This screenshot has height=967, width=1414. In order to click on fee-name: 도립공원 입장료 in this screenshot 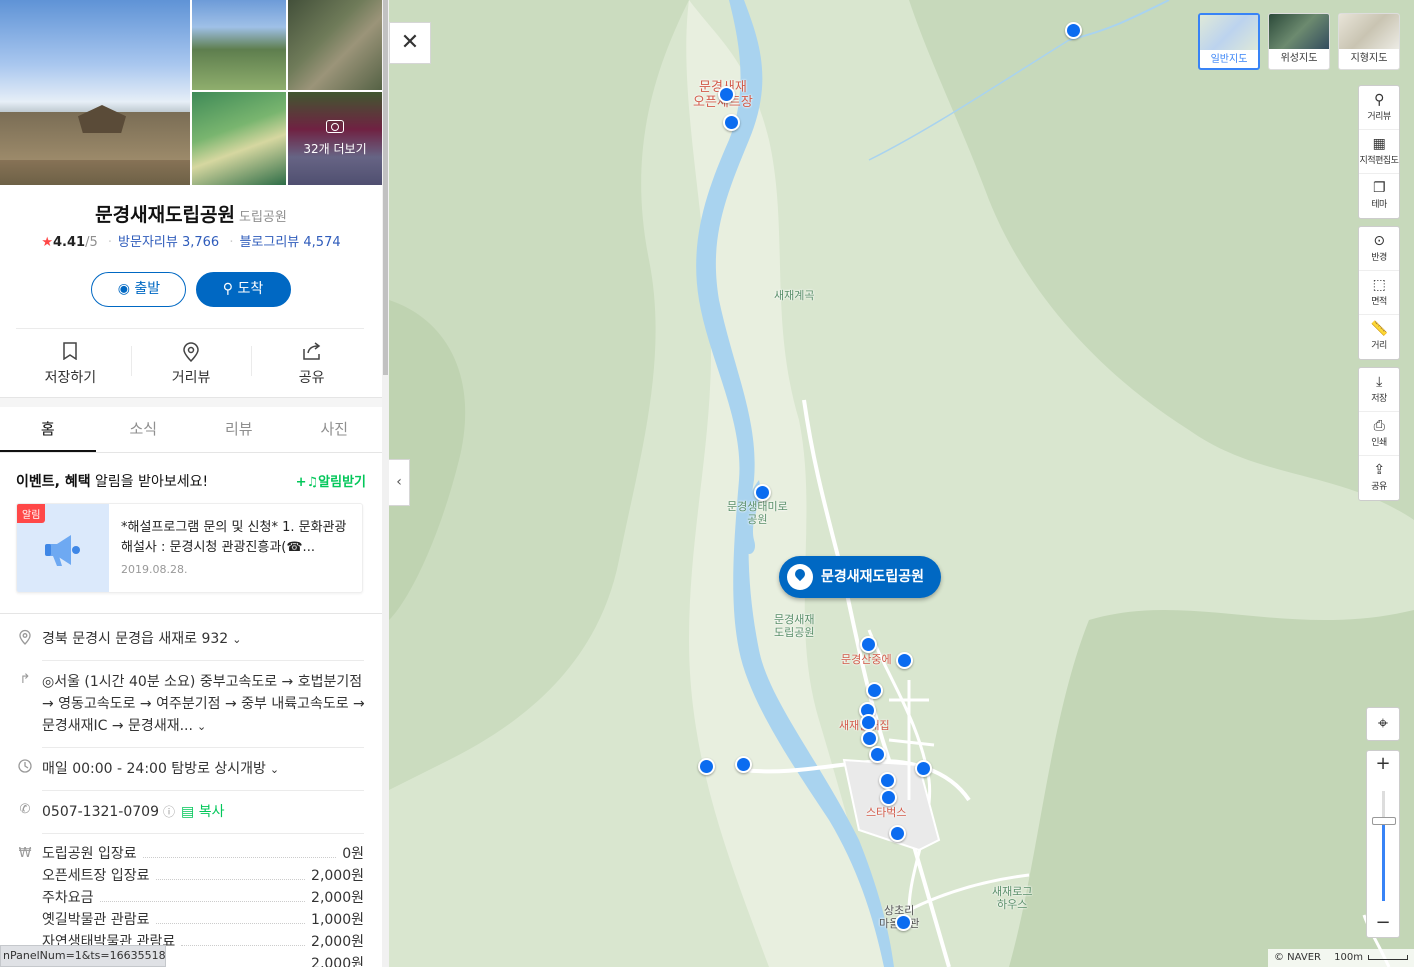, I will do `click(89, 854)`.